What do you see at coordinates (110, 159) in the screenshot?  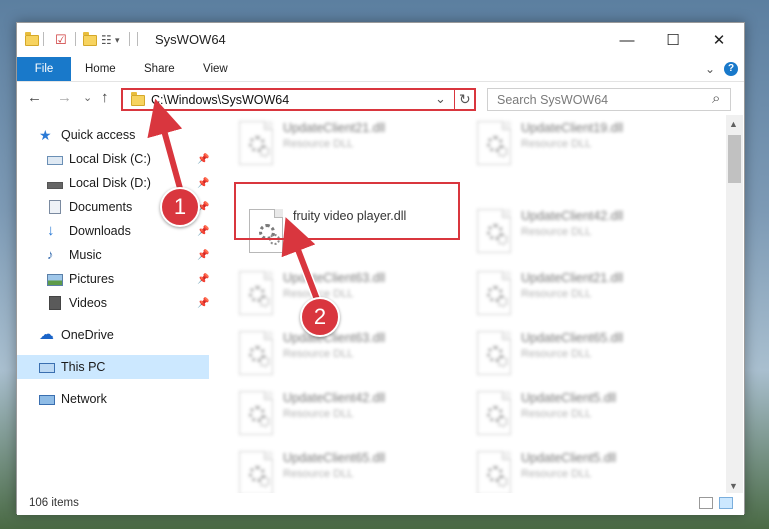 I see `sidebar-item-label: Local Disk (C:)` at bounding box center [110, 159].